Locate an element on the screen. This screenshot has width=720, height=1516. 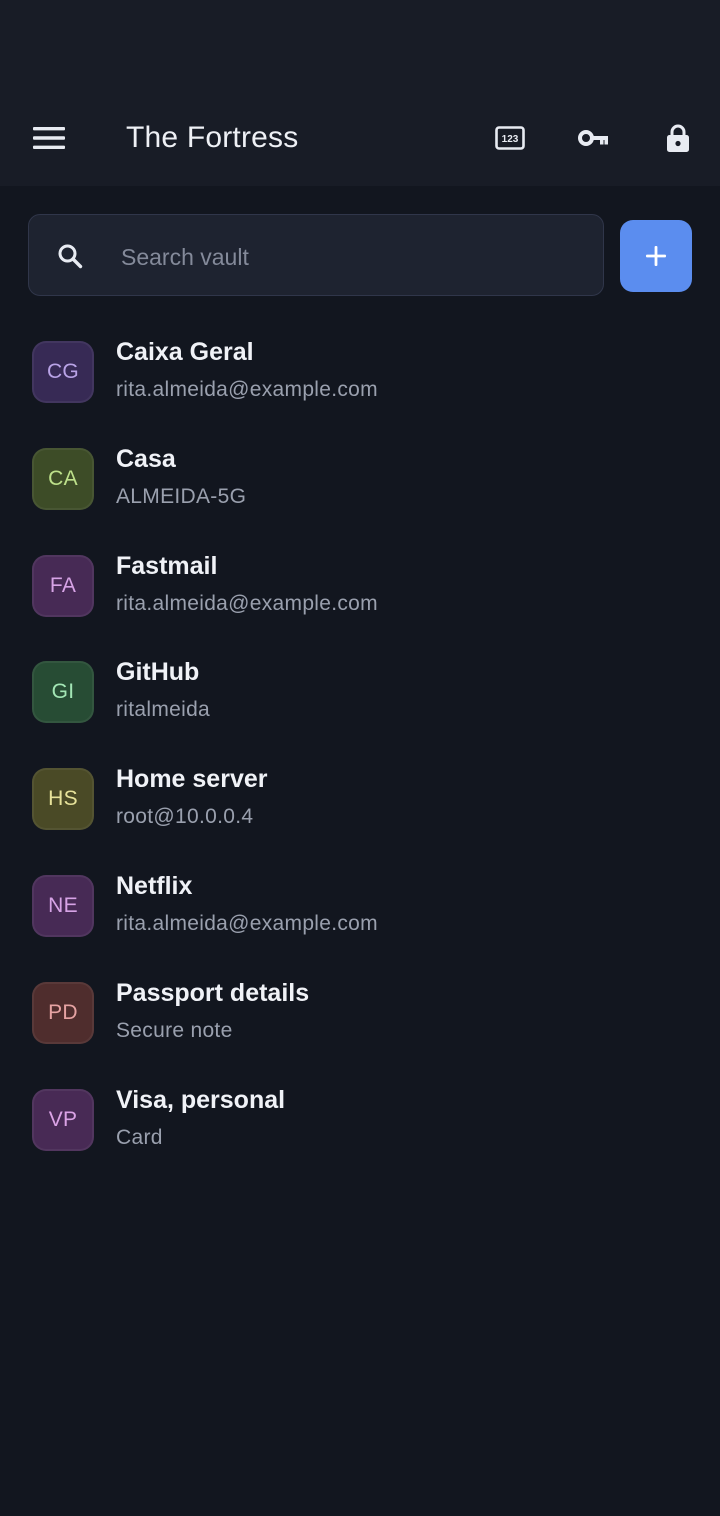
svg-text: 123 is located at coordinates (510, 139).